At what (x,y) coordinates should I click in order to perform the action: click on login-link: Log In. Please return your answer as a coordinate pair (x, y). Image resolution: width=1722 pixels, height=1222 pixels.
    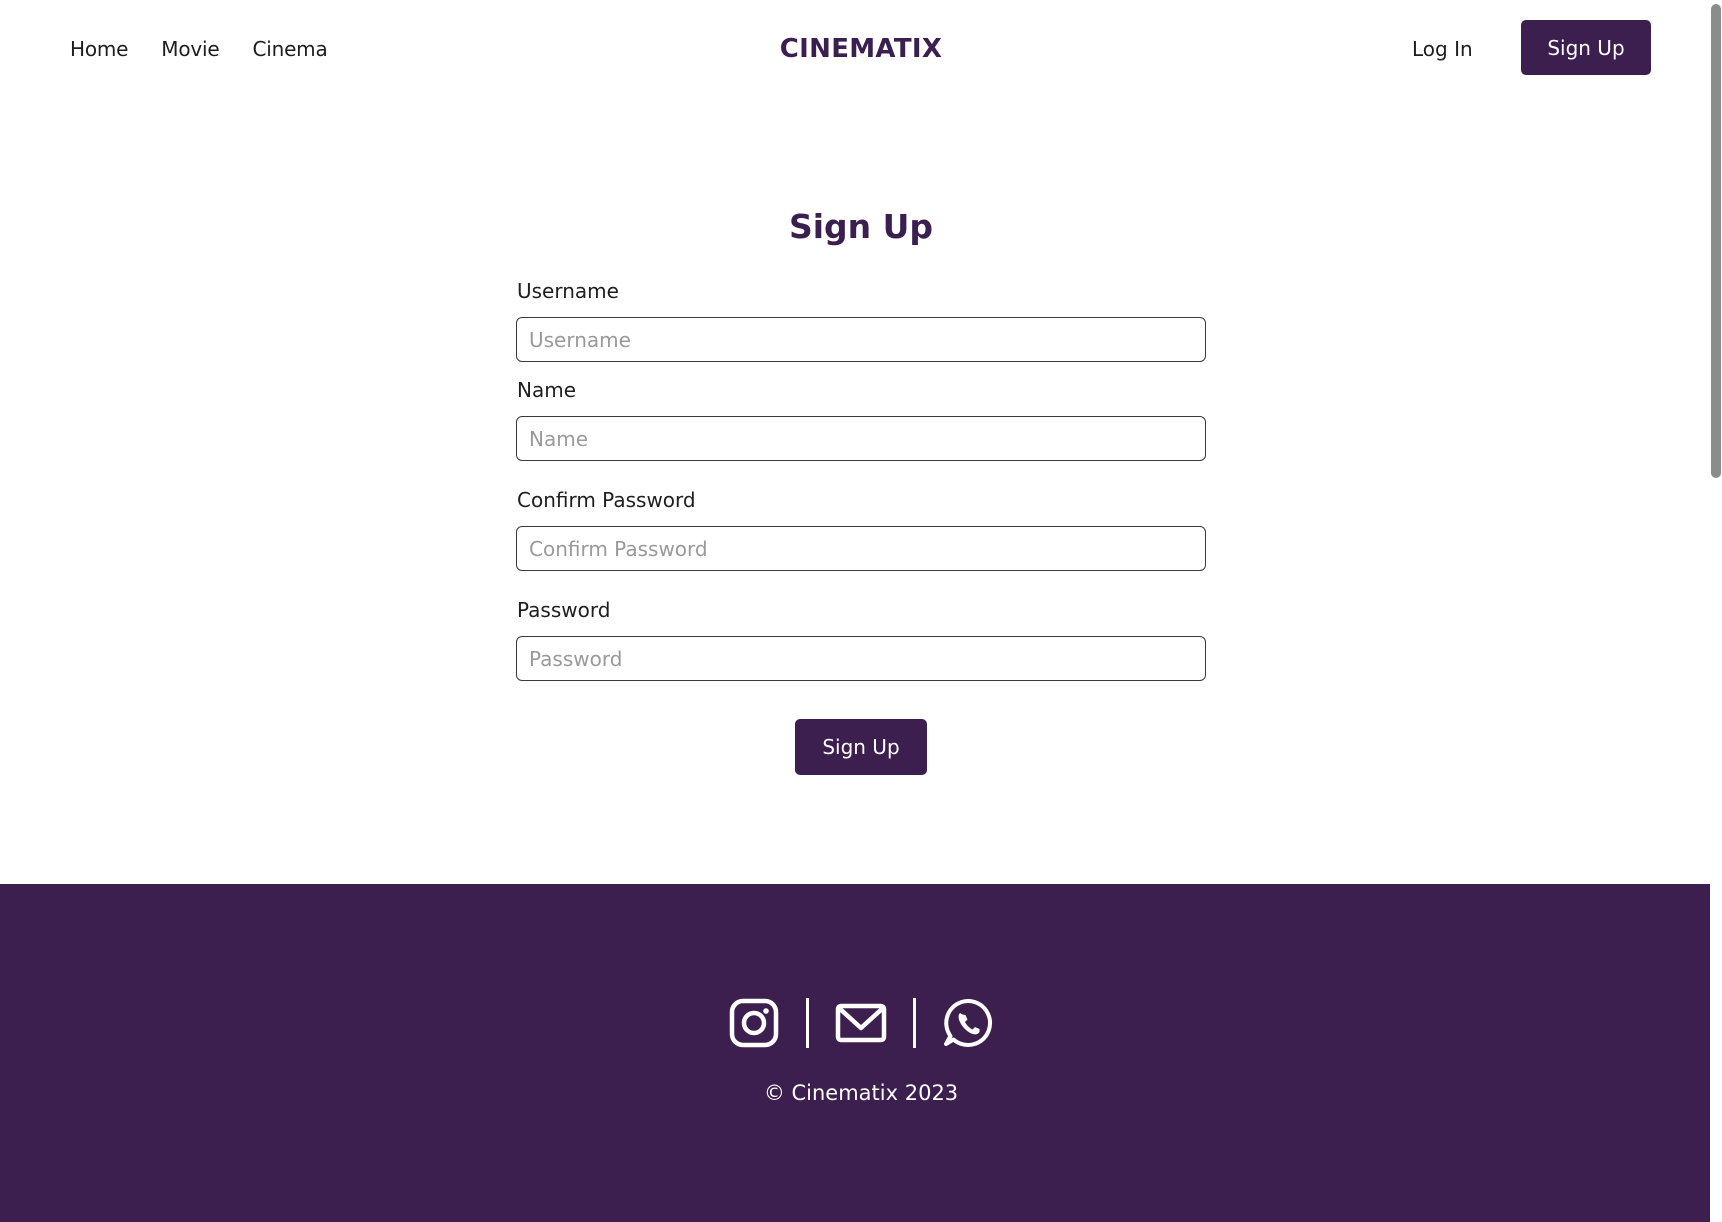
    Looking at the image, I should click on (1442, 49).